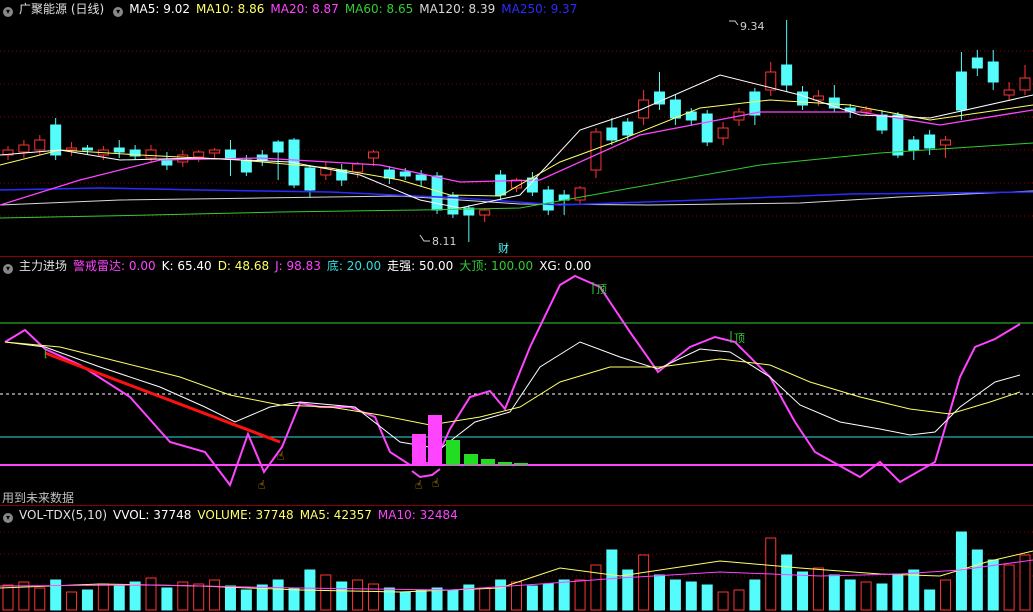 This screenshot has height=612, width=1033. What do you see at coordinates (114, 266) in the screenshot?
I see `indicator-value: 警戒雷达: 0.00` at bounding box center [114, 266].